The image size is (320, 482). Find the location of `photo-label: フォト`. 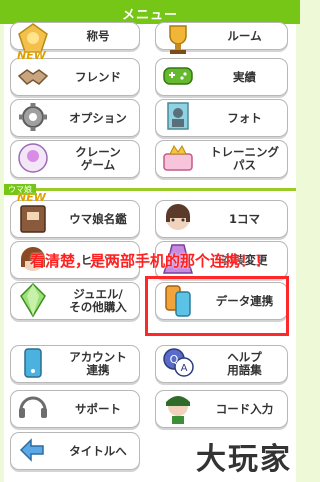

photo-label: フォト is located at coordinates (244, 117).